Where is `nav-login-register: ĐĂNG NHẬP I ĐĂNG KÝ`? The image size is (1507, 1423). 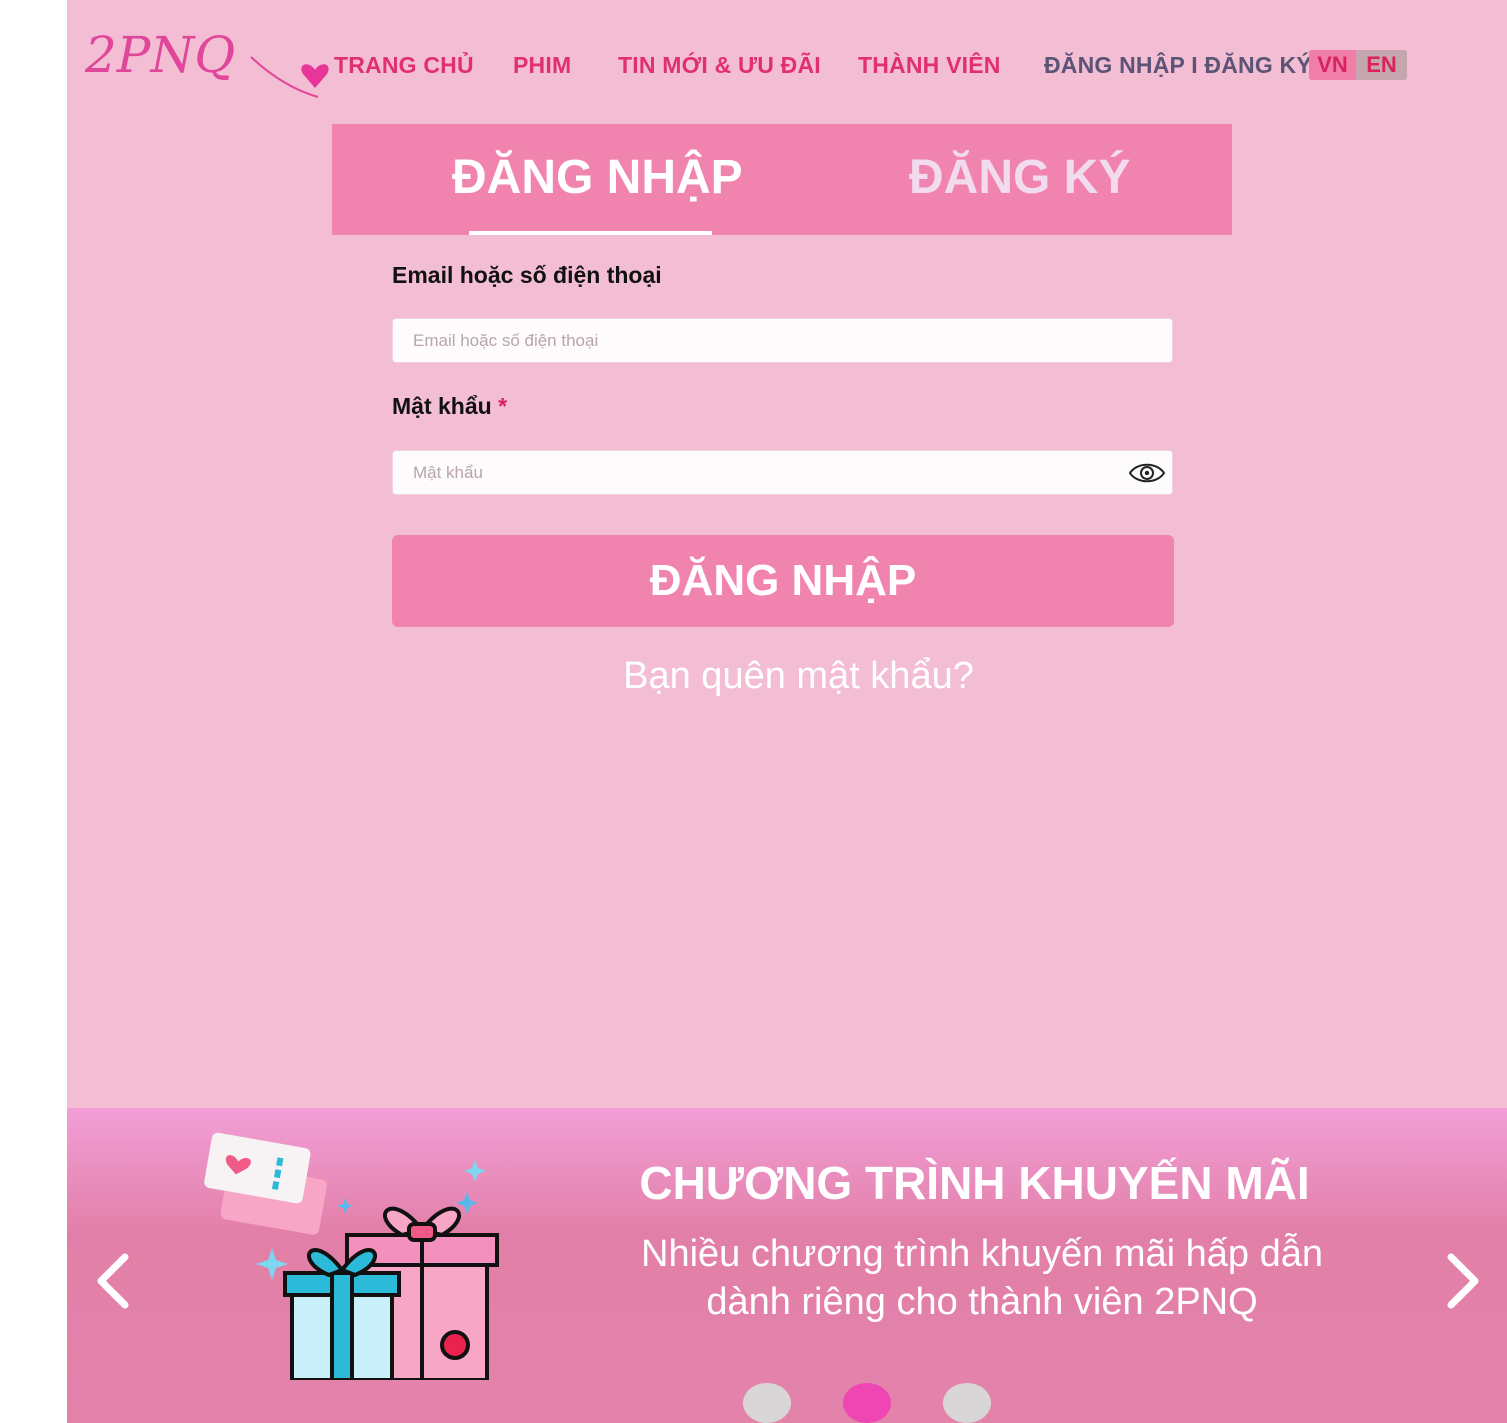
nav-login-register: ĐĂNG NHẬP I ĐĂNG KÝ is located at coordinates (1178, 65).